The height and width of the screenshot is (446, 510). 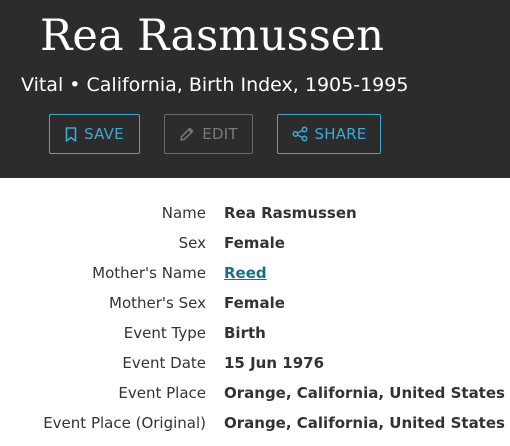 What do you see at coordinates (245, 333) in the screenshot?
I see `detail-value: Birth` at bounding box center [245, 333].